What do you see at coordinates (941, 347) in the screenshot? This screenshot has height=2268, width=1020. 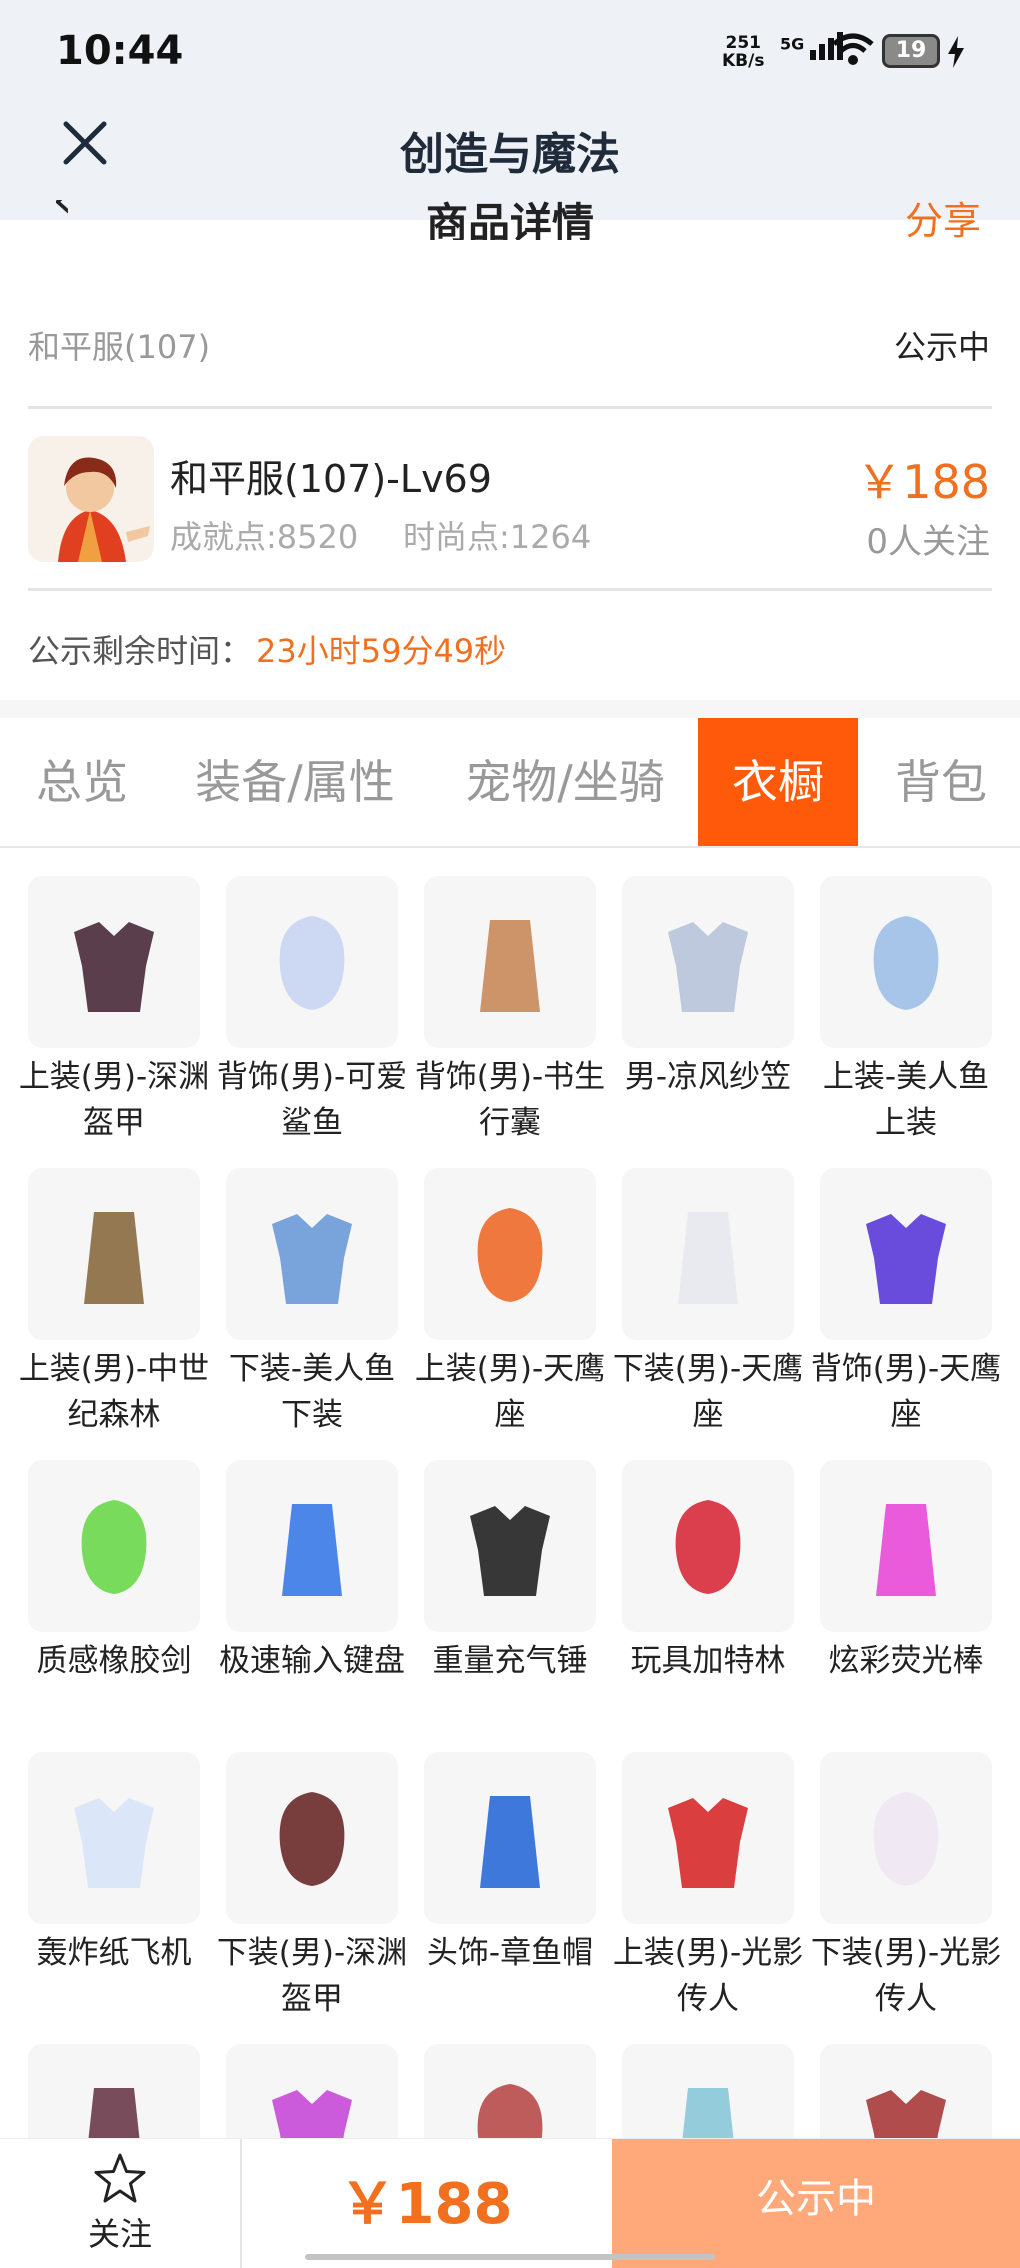 I see `listing-status: 公示中` at bounding box center [941, 347].